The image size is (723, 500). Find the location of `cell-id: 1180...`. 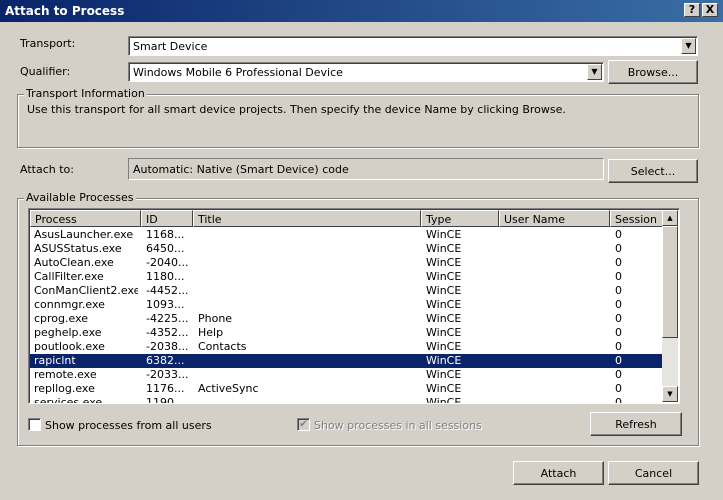

cell-id: 1180... is located at coordinates (165, 276).